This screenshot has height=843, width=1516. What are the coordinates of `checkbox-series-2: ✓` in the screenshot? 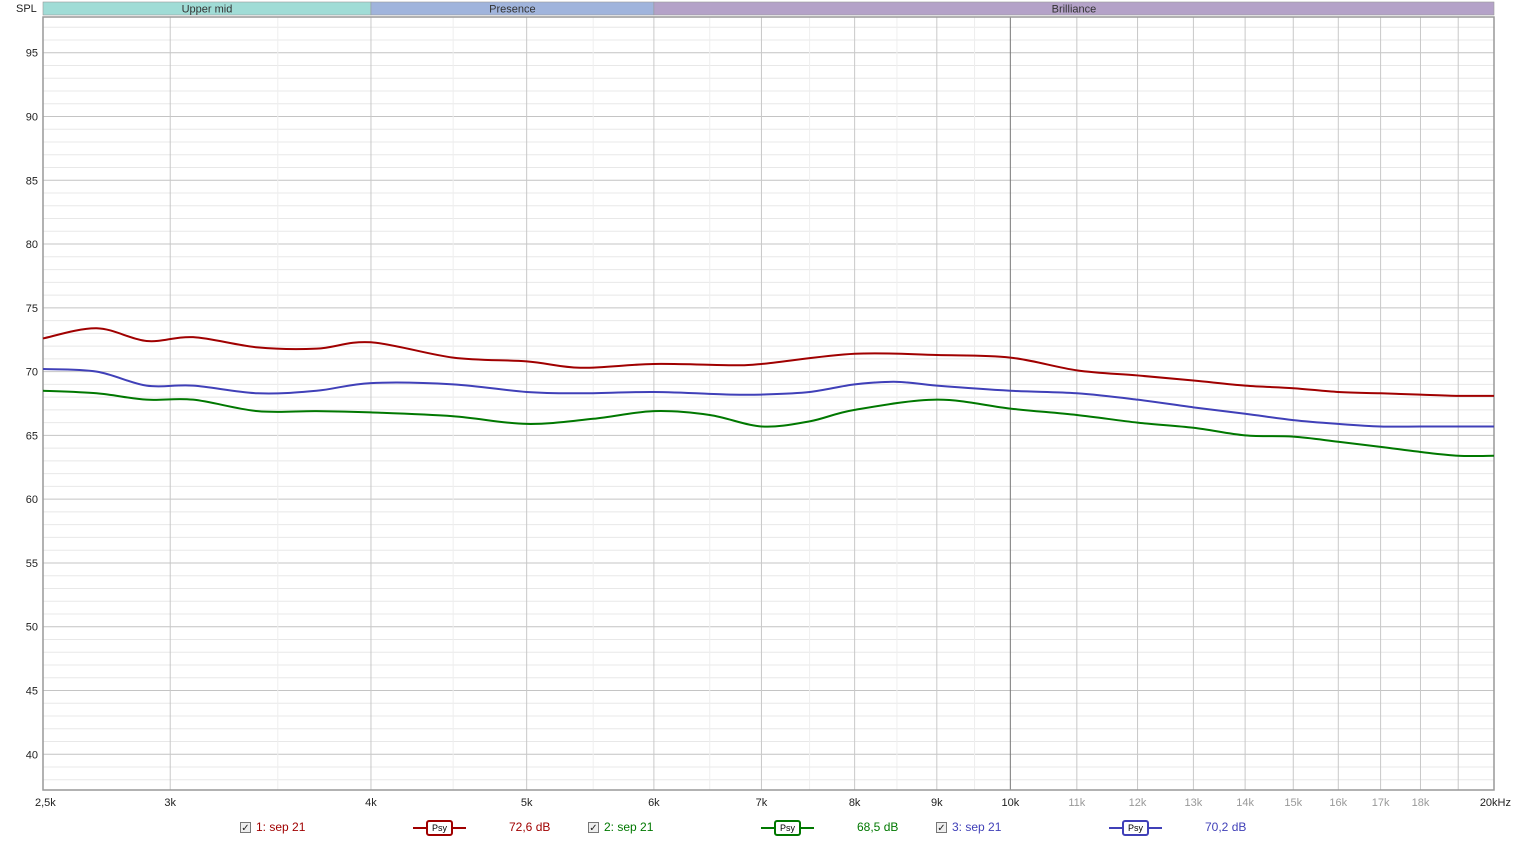 It's located at (593, 827).